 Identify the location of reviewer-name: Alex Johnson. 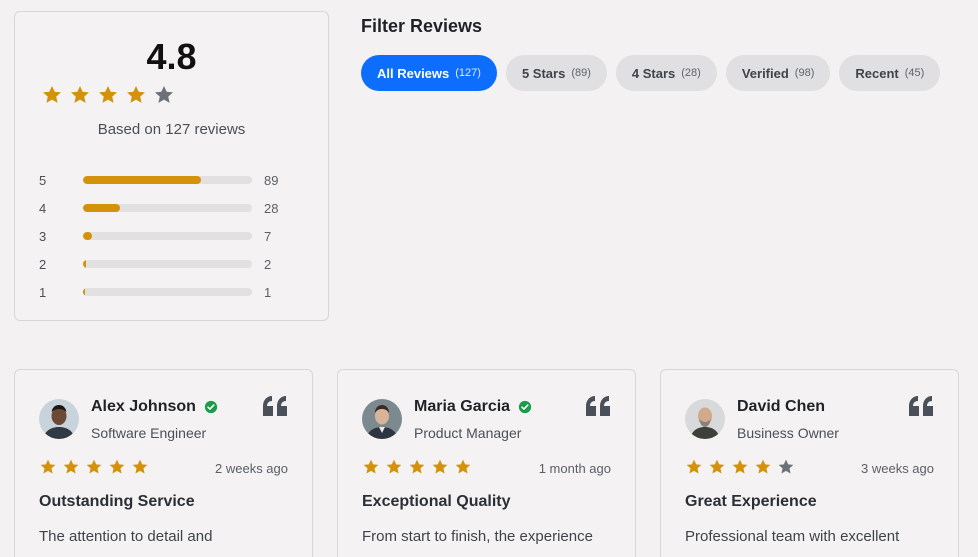
(143, 406).